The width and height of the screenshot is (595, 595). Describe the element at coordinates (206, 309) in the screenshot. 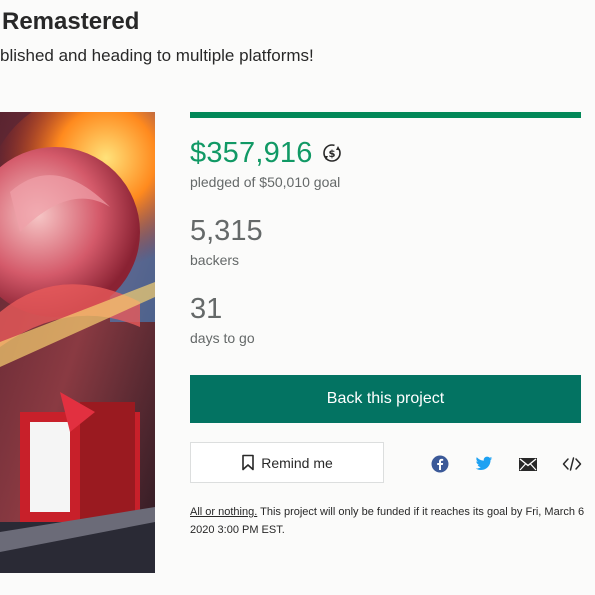

I see `days-to-go-count: 31` at that location.